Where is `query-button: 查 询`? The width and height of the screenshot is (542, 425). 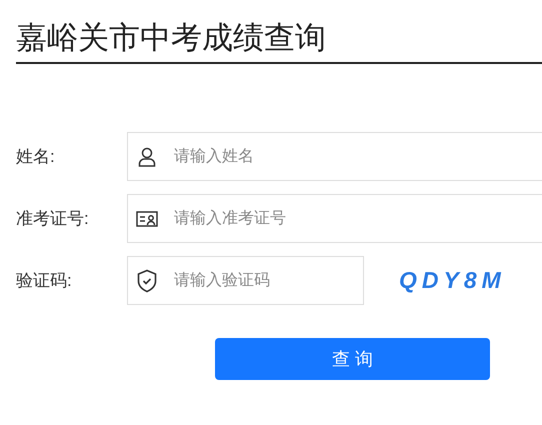
query-button: 查 询 is located at coordinates (352, 359).